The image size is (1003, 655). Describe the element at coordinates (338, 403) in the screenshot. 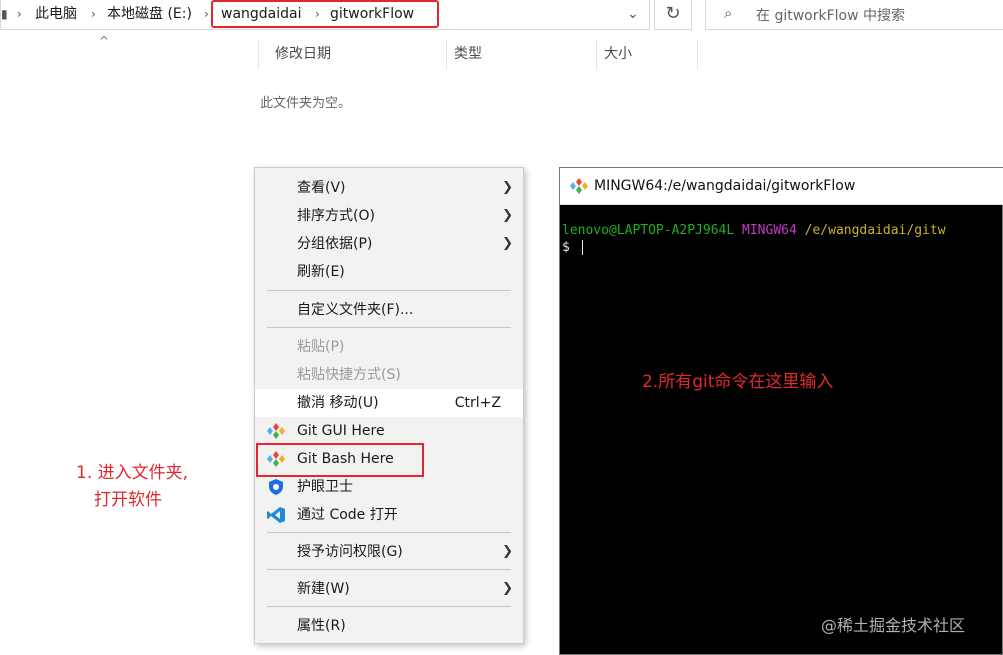

I see `menu-label: 撤消 移动(U)` at that location.